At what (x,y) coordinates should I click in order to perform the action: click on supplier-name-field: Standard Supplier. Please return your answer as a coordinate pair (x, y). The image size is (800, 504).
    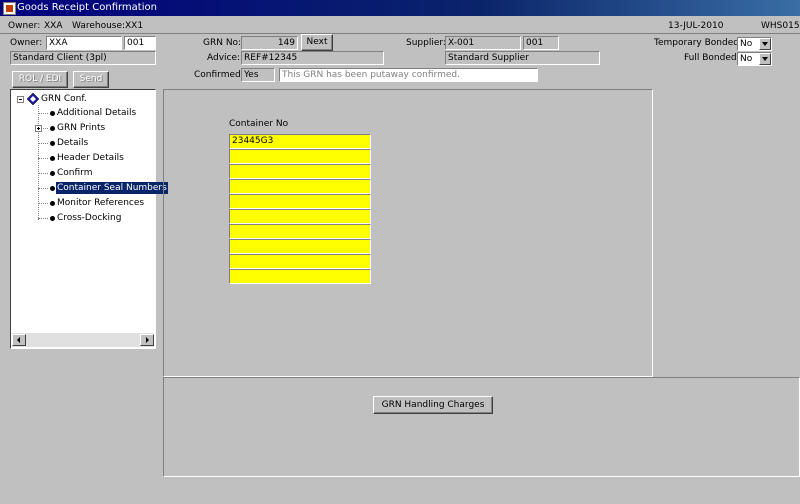
    Looking at the image, I should click on (522, 58).